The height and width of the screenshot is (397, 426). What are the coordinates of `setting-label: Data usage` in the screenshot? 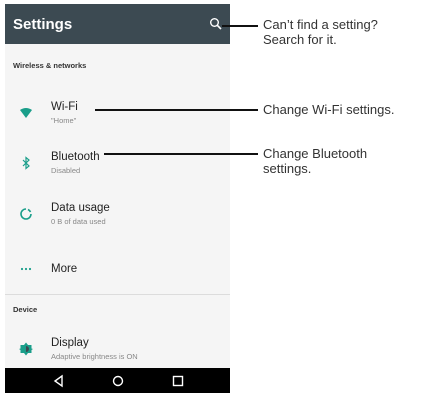 It's located at (80, 208).